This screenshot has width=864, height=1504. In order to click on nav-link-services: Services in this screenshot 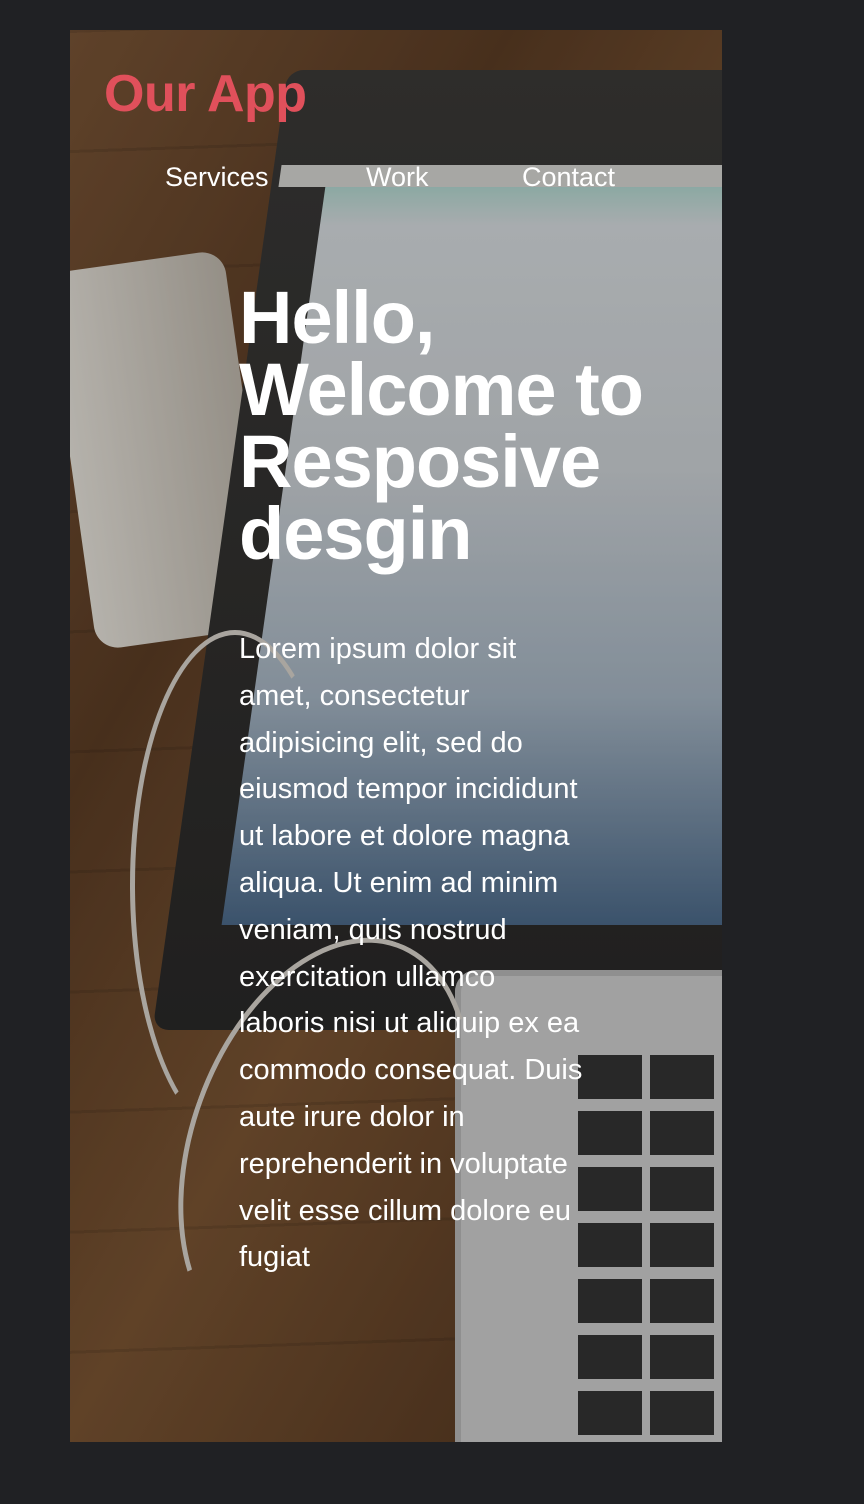, I will do `click(217, 177)`.